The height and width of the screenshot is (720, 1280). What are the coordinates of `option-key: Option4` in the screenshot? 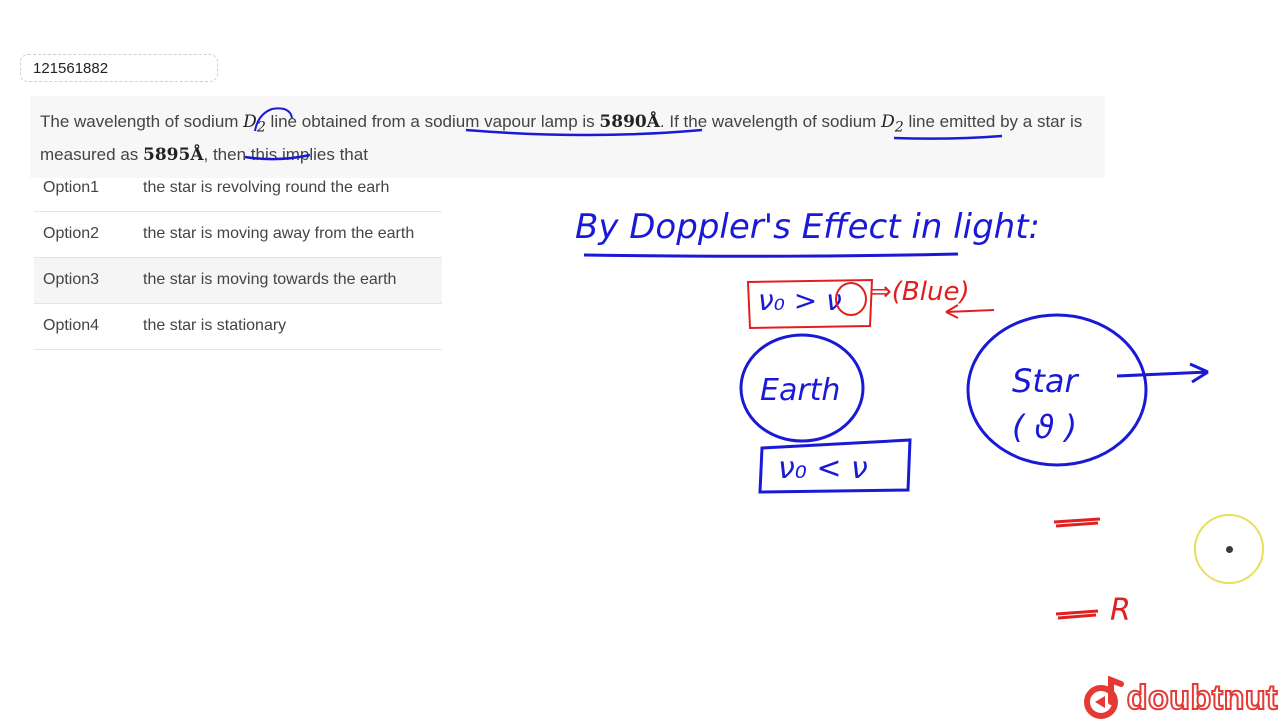 It's located at (71, 325).